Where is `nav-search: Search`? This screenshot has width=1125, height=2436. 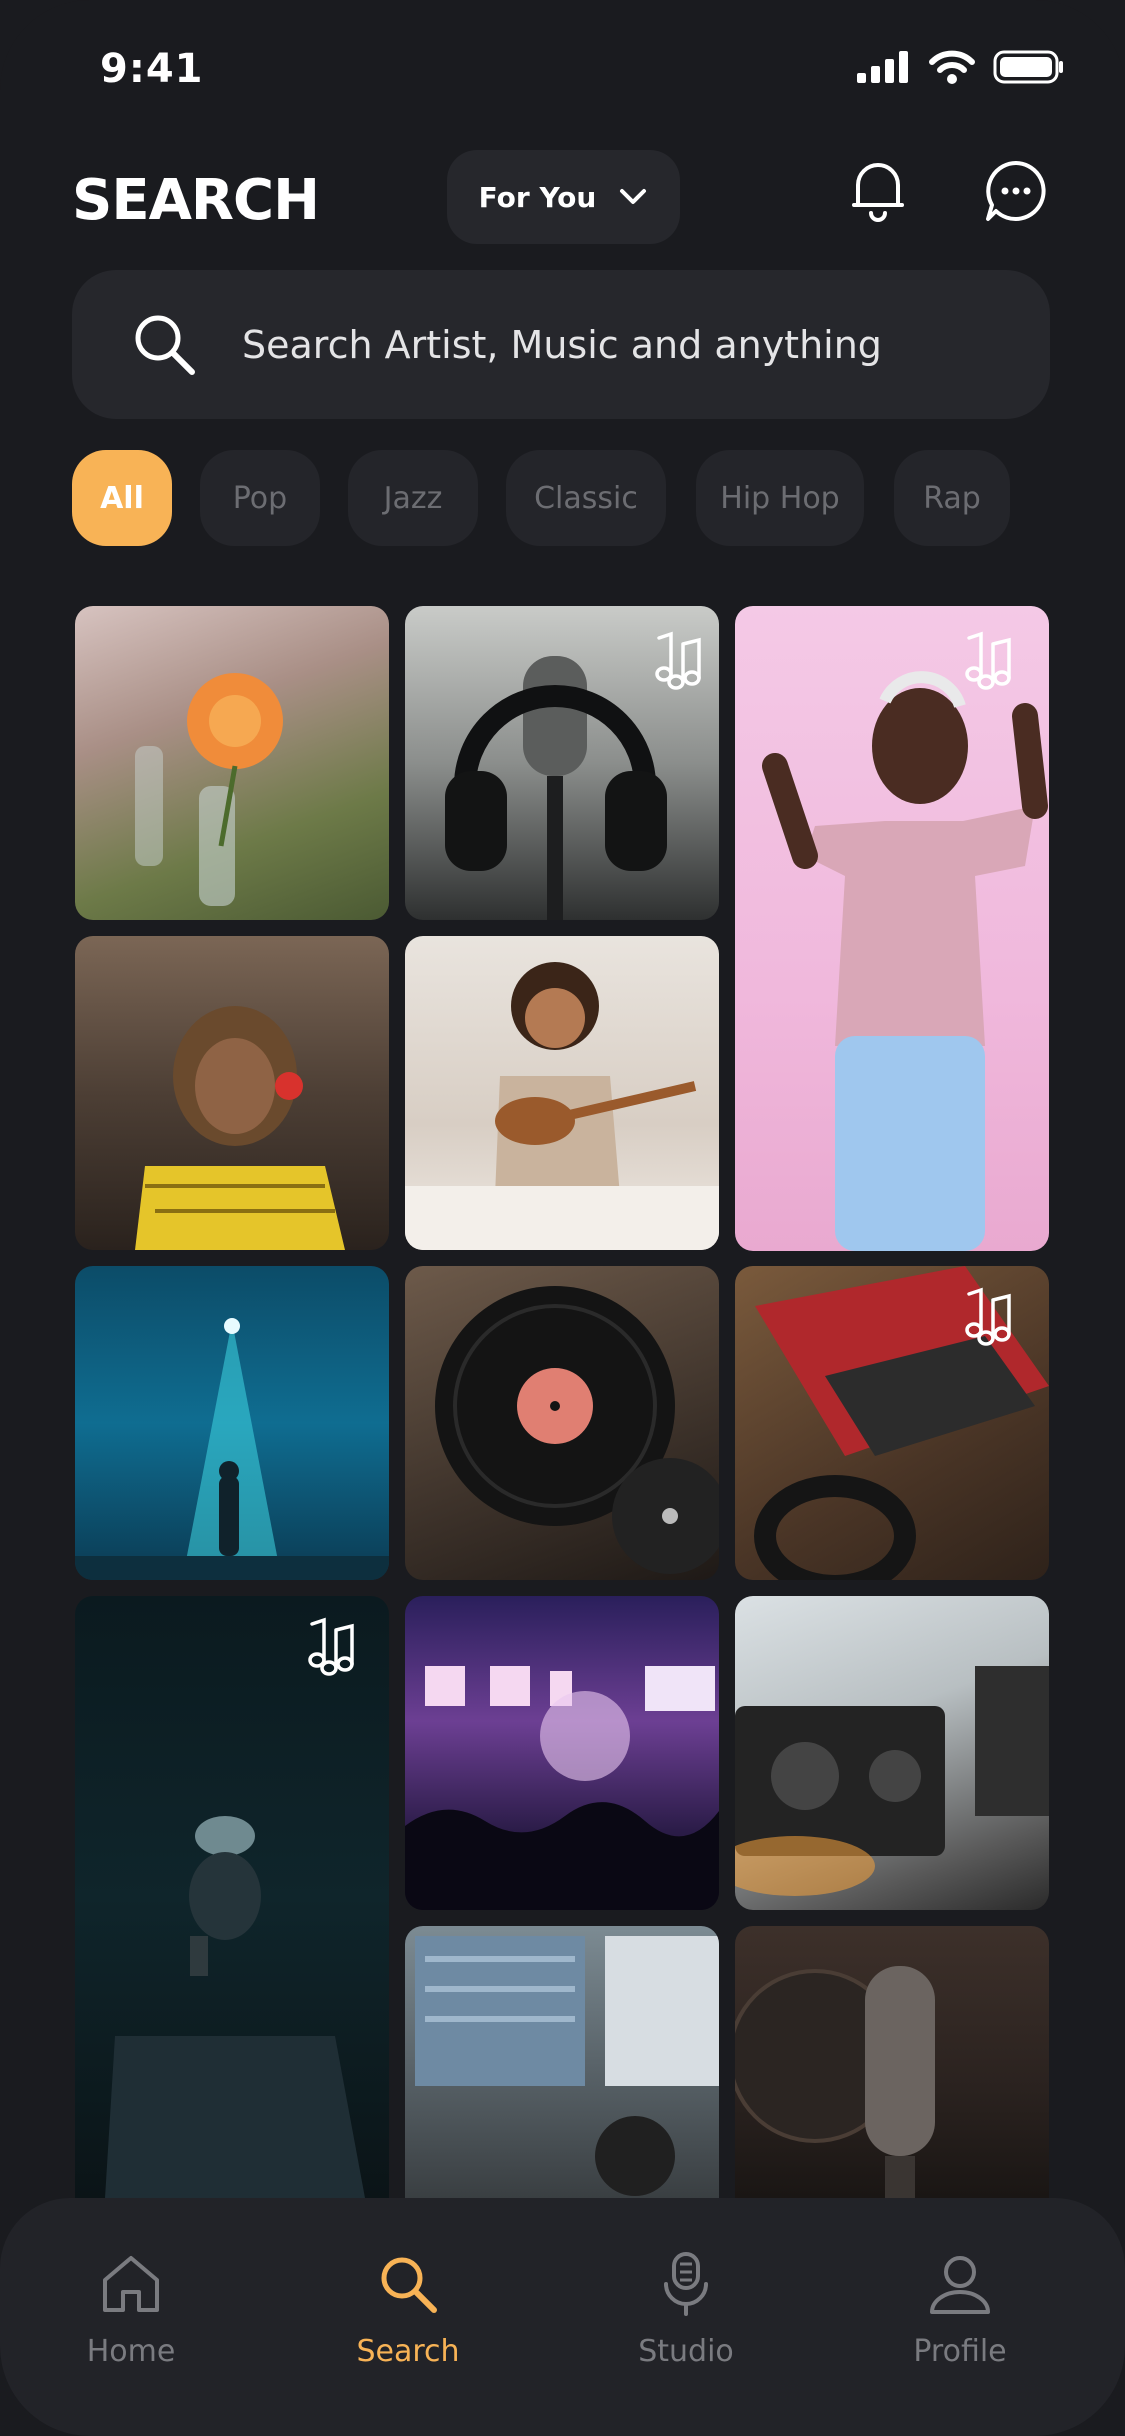
nav-search: Search is located at coordinates (408, 2310).